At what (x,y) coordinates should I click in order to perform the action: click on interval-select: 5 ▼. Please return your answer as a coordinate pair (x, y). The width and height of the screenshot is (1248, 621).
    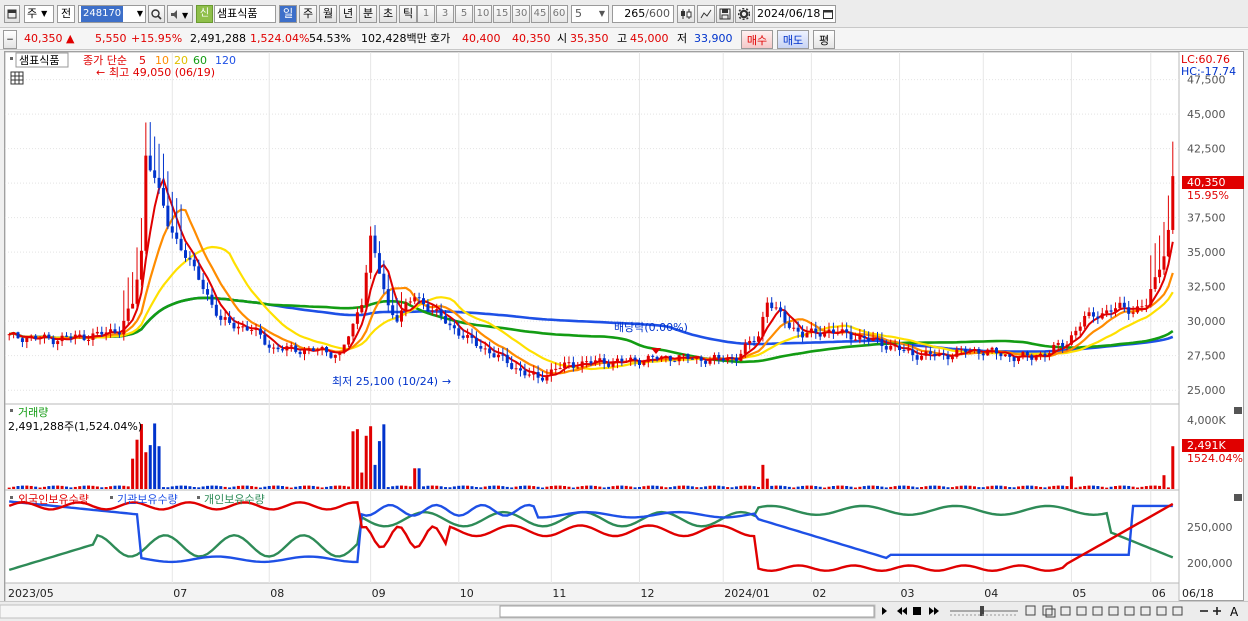
    Looking at the image, I should click on (590, 14).